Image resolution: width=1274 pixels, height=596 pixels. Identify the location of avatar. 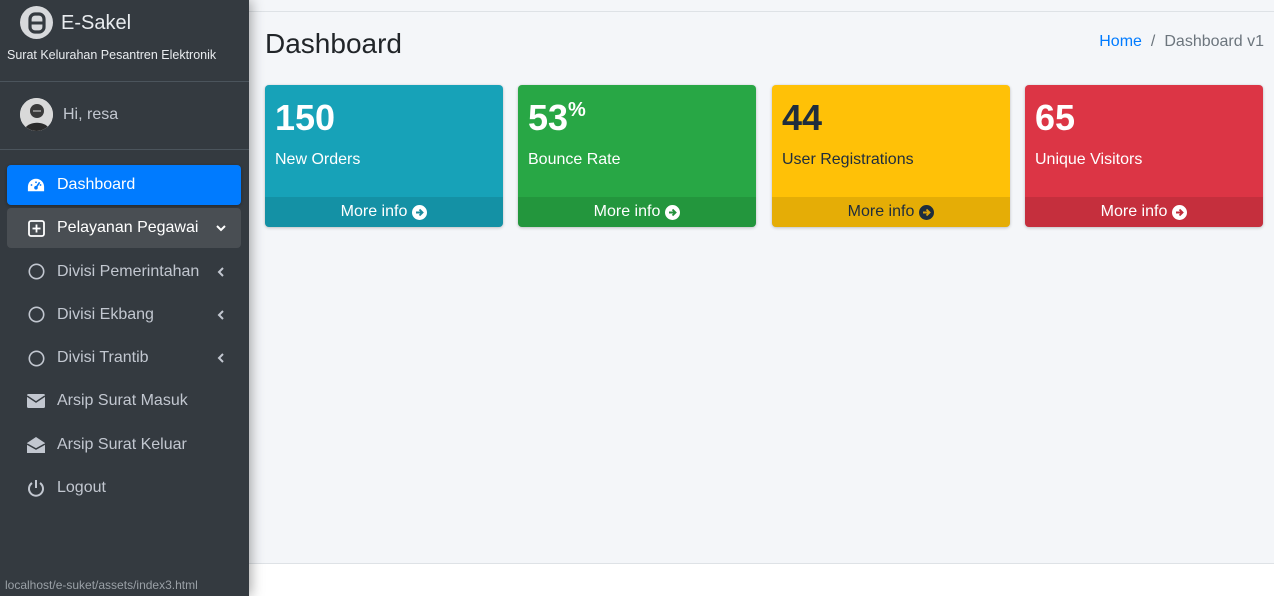
(36, 114).